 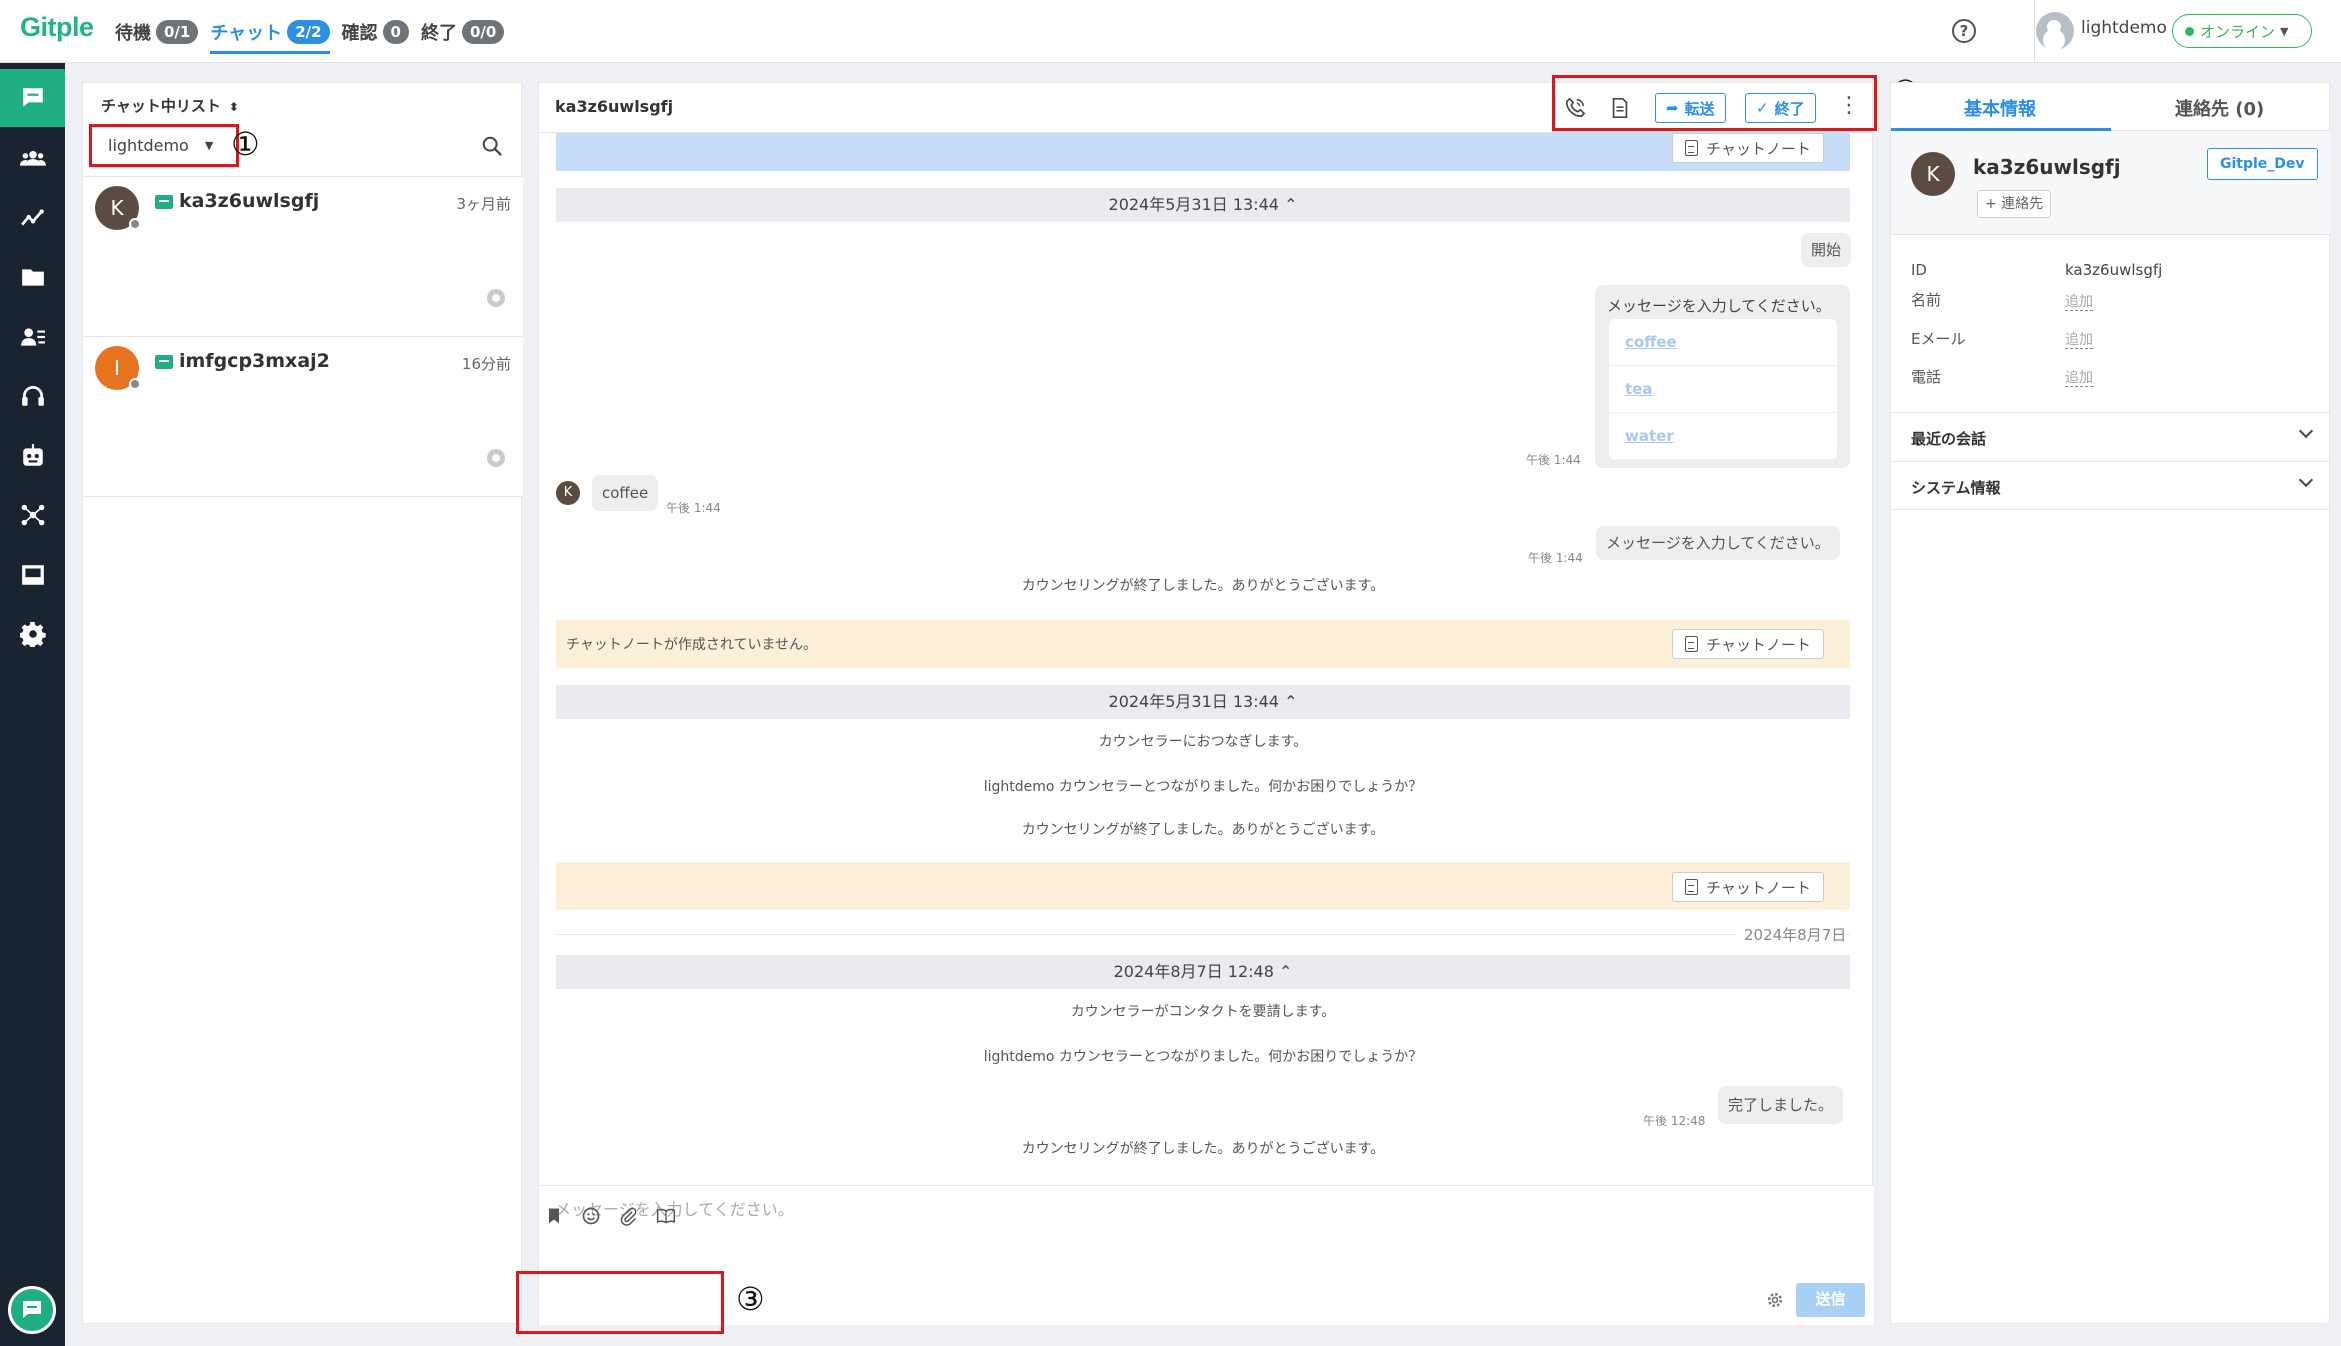 What do you see at coordinates (2219, 108) in the screenshot?
I see `tab-contacts: 連絡先 (0)` at bounding box center [2219, 108].